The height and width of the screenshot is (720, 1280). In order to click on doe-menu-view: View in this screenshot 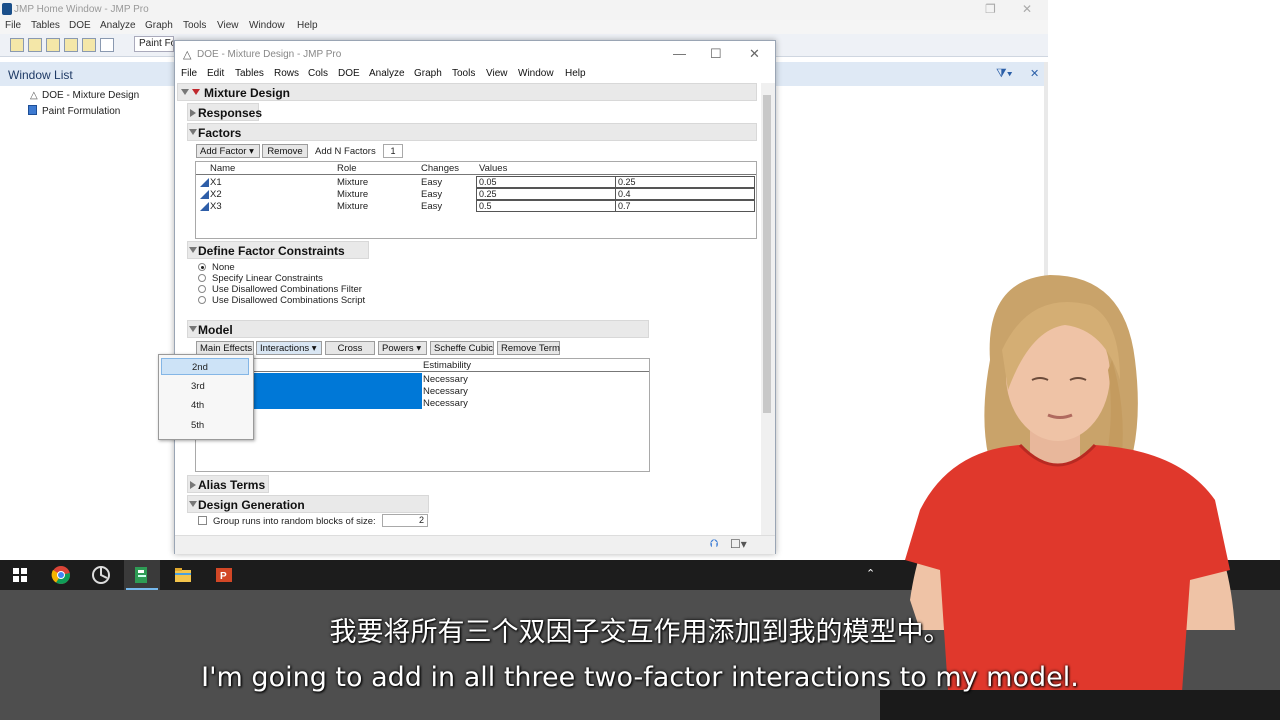, I will do `click(497, 73)`.